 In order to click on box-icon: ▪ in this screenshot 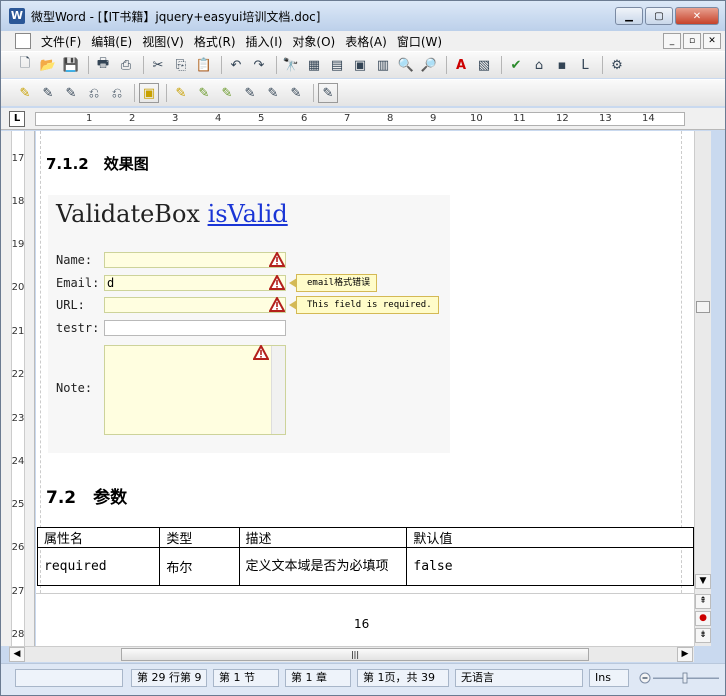, I will do `click(562, 65)`.